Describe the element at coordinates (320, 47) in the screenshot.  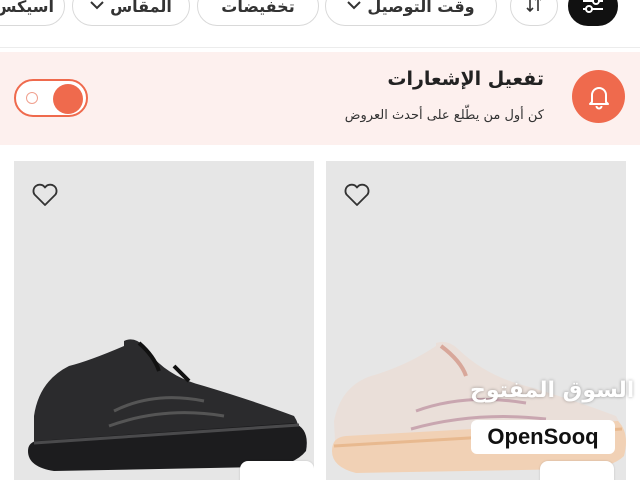
I see `divider` at that location.